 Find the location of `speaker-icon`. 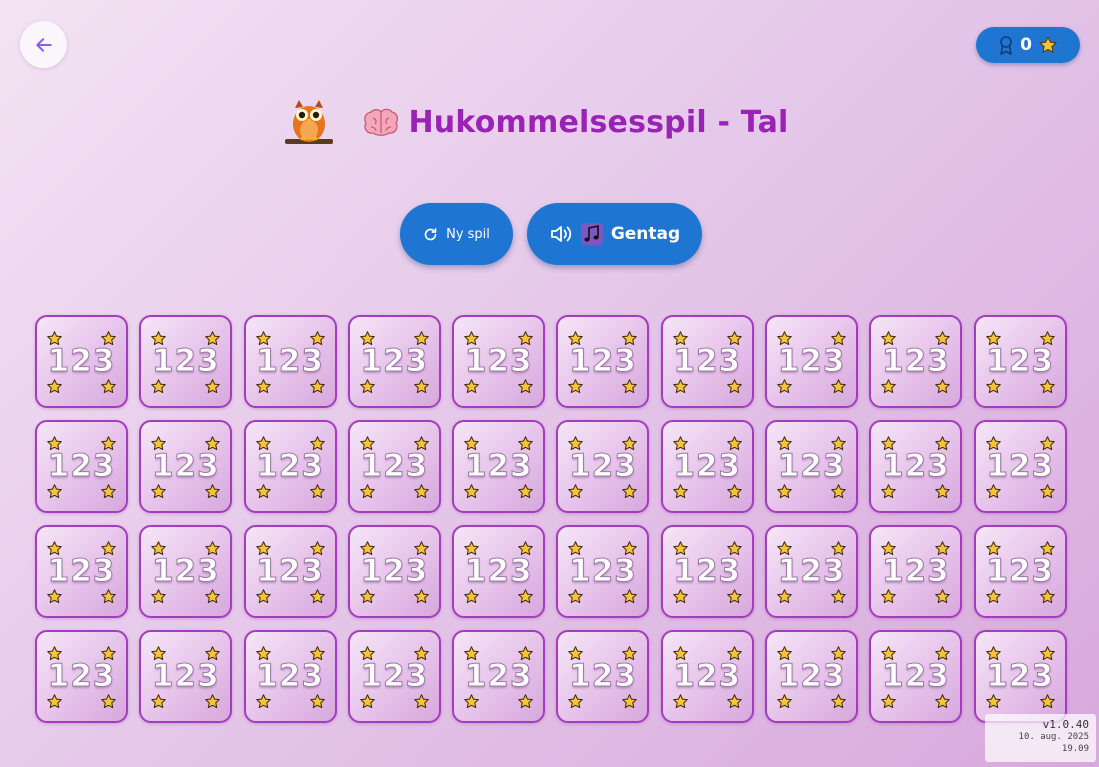

speaker-icon is located at coordinates (560, 234).